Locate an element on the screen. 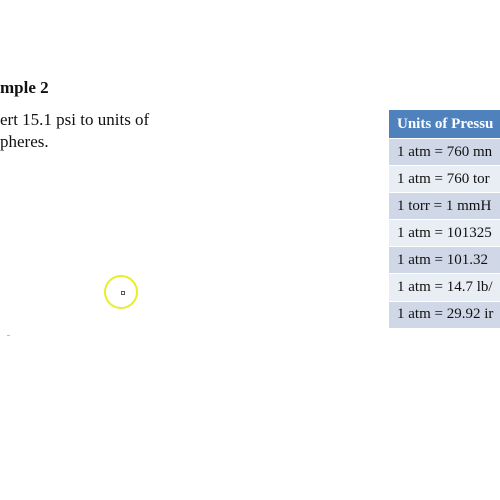 The image size is (500, 500). table-row: 1 atm = 101325 is located at coordinates (444, 234).